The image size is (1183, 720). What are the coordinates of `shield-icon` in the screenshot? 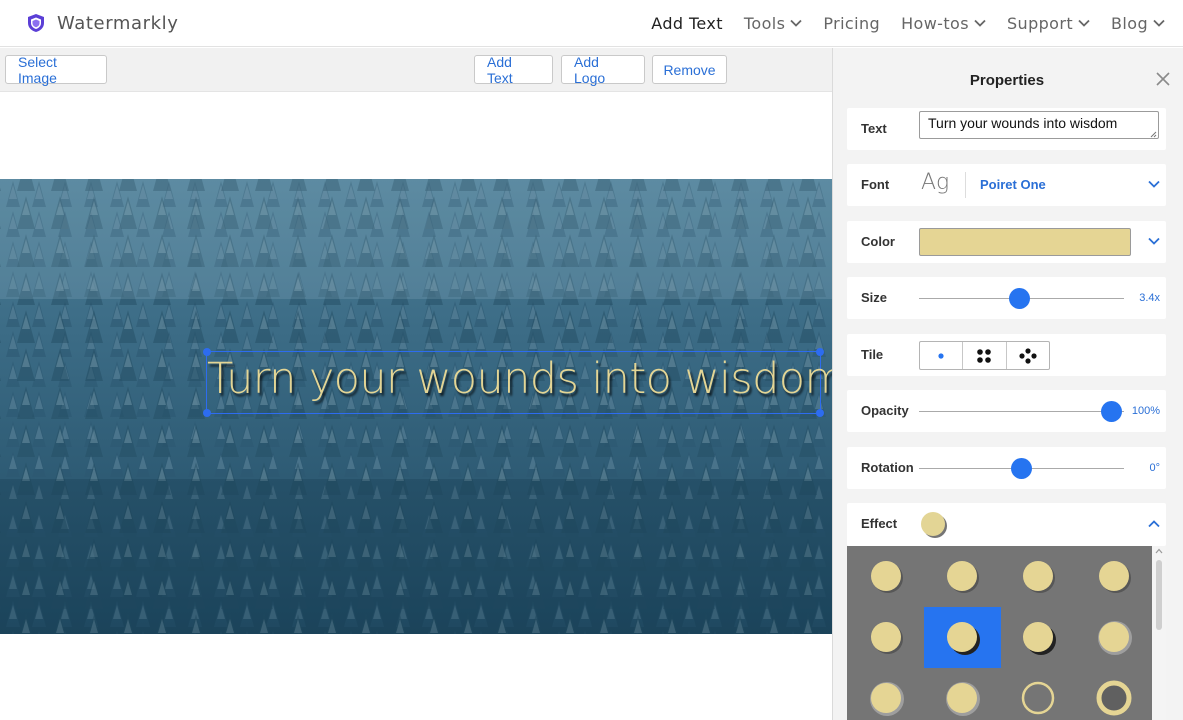 It's located at (36, 23).